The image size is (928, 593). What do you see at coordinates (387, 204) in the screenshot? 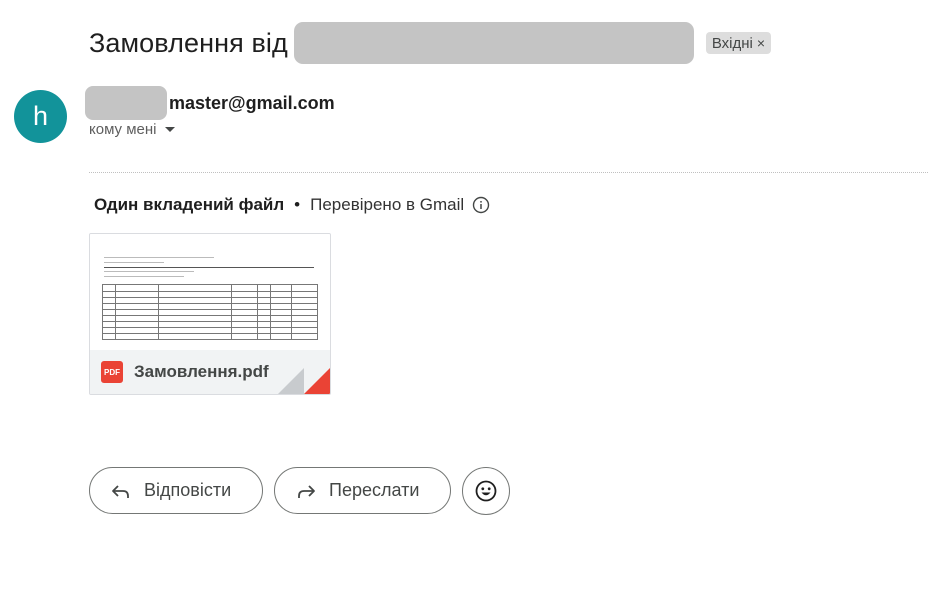
I see `verified-text: Перевірено в Gmail` at bounding box center [387, 204].